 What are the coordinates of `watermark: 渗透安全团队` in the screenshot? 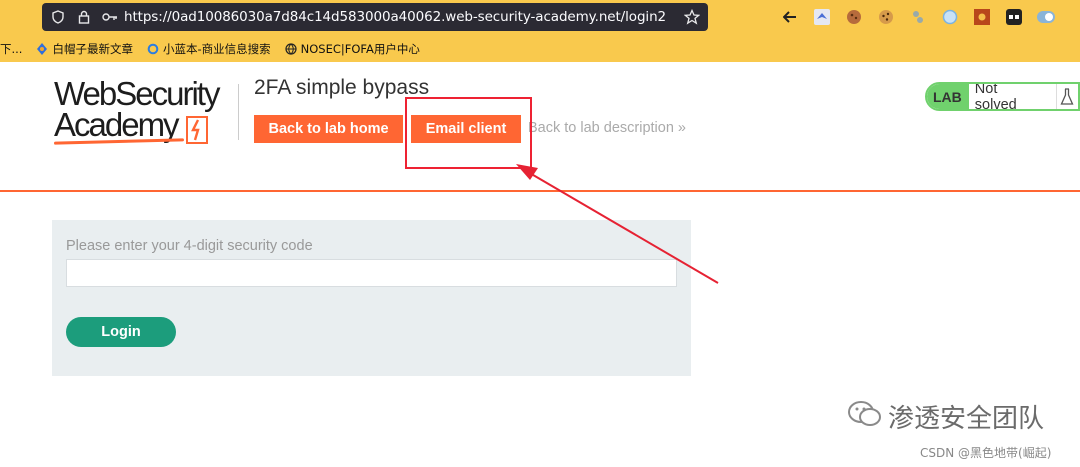 It's located at (946, 416).